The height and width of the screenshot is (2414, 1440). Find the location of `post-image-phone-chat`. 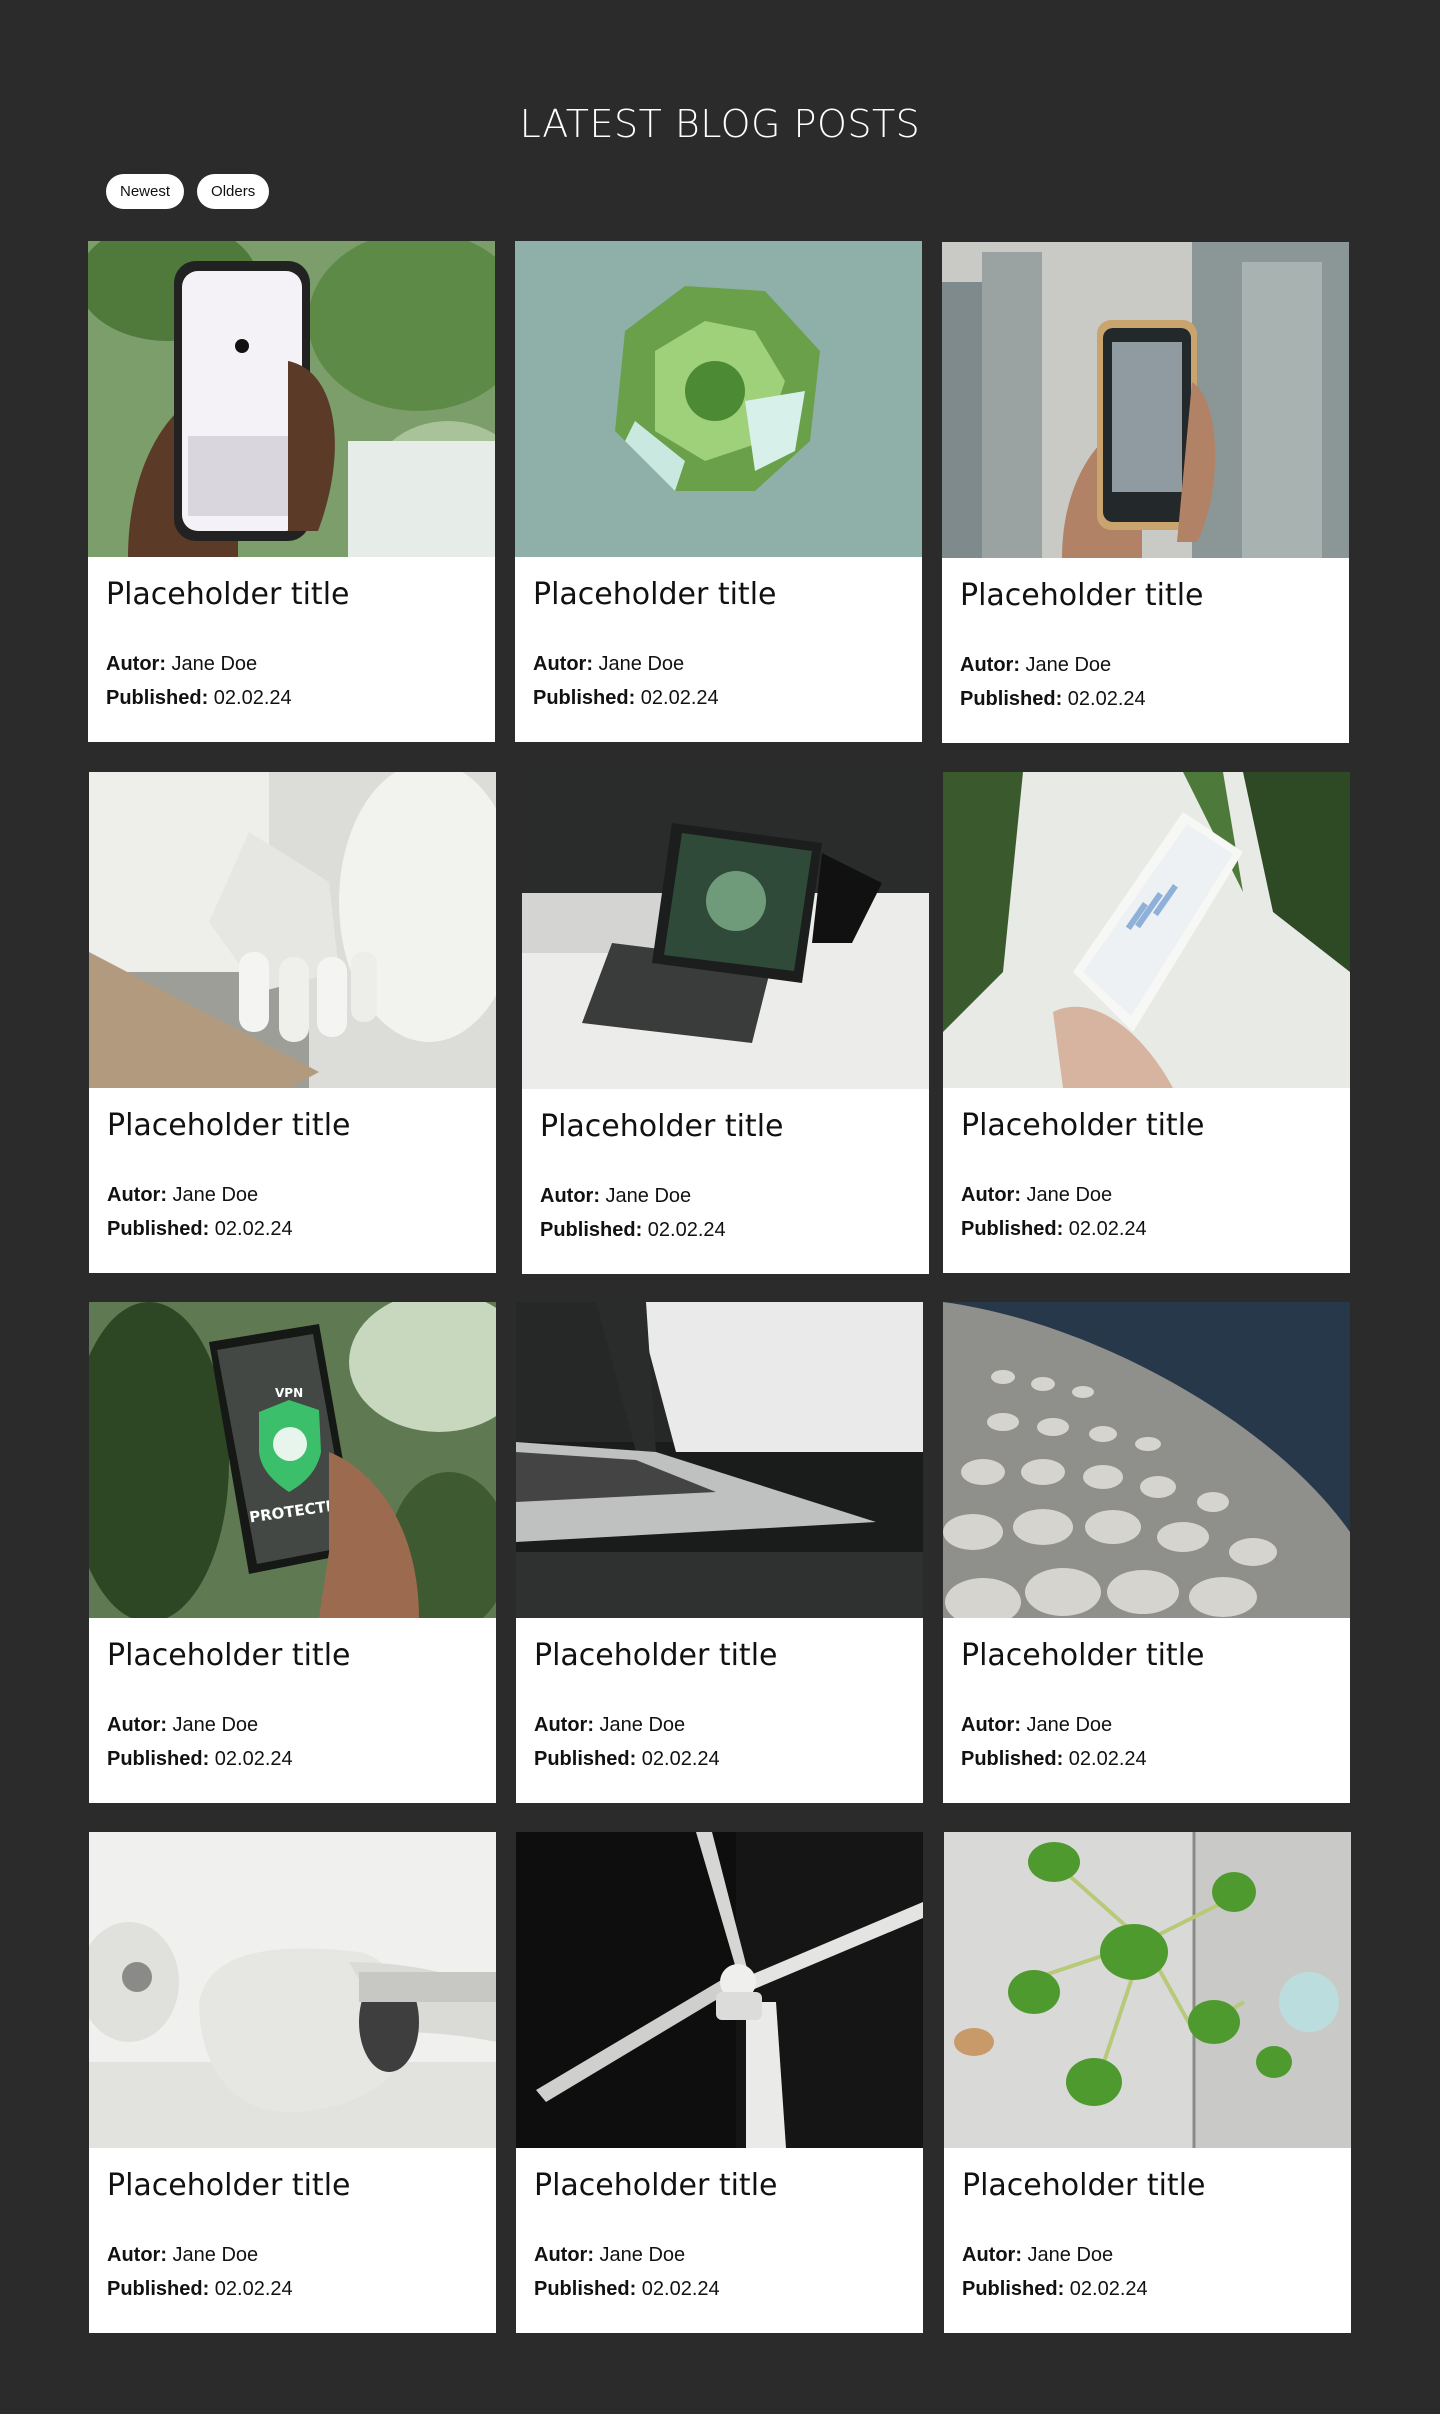

post-image-phone-chat is located at coordinates (291, 399).